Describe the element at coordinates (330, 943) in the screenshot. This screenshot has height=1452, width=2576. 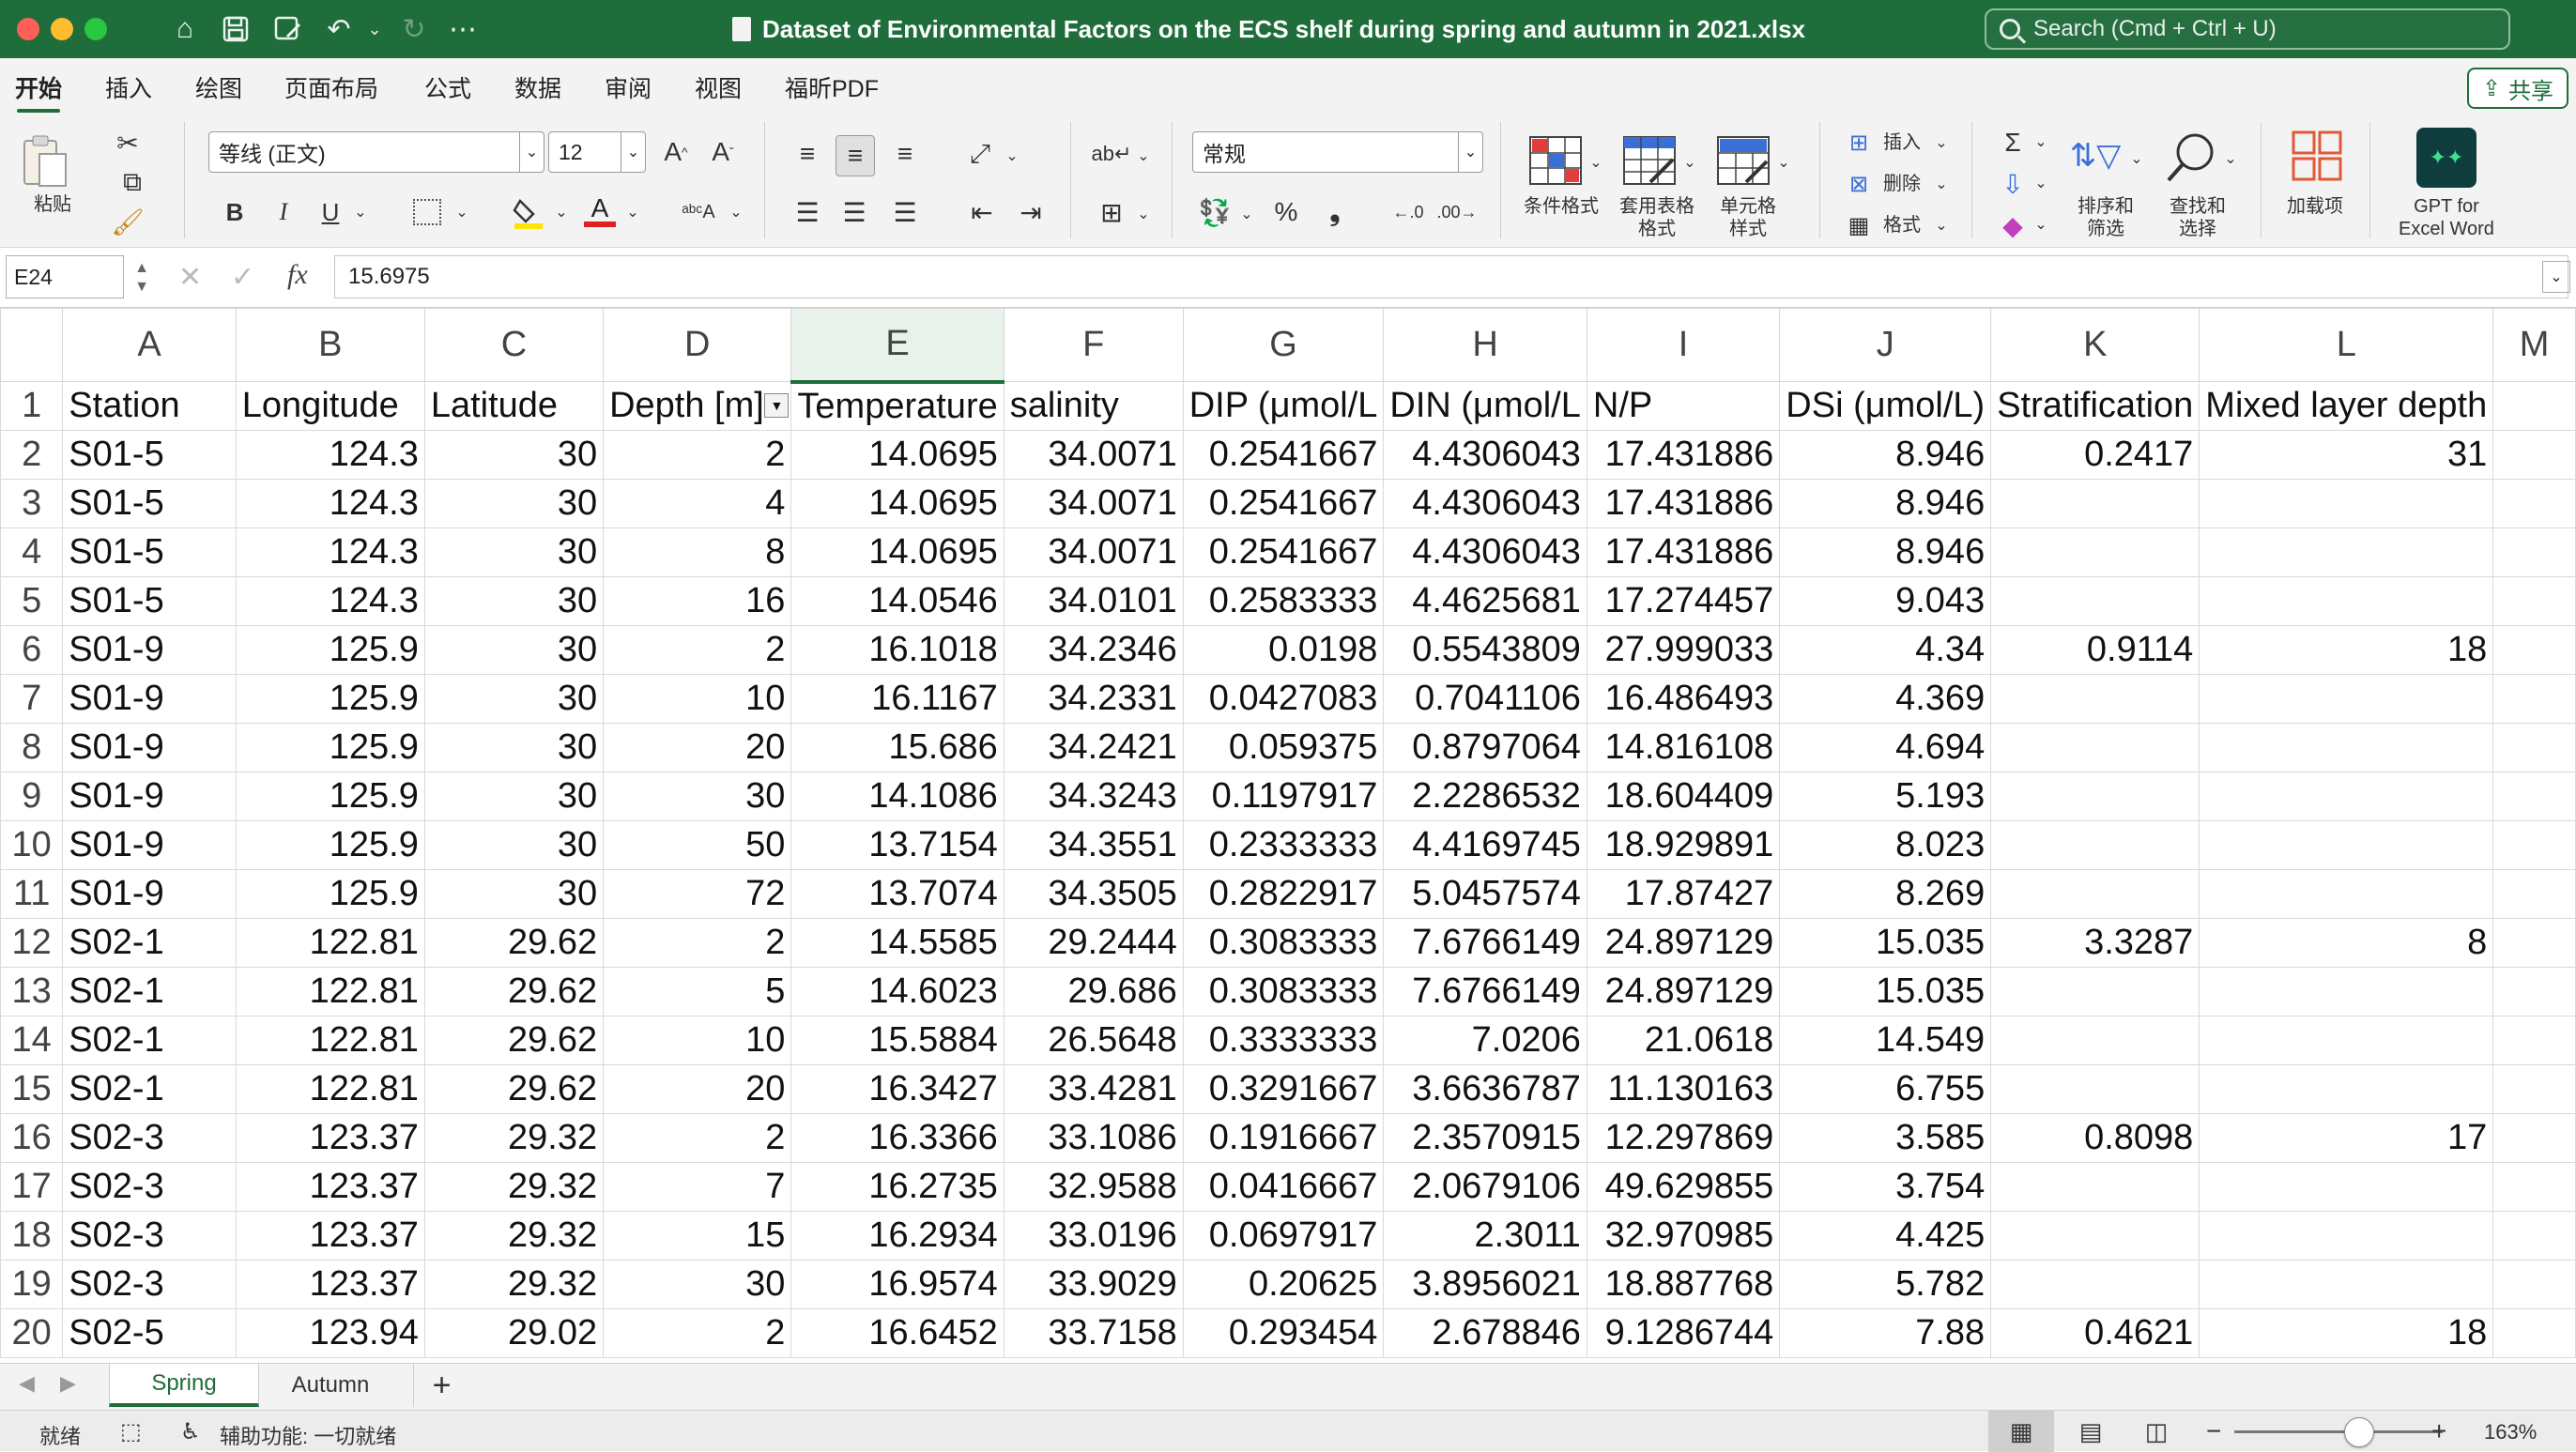
I see `cell-b12: 122.81` at that location.